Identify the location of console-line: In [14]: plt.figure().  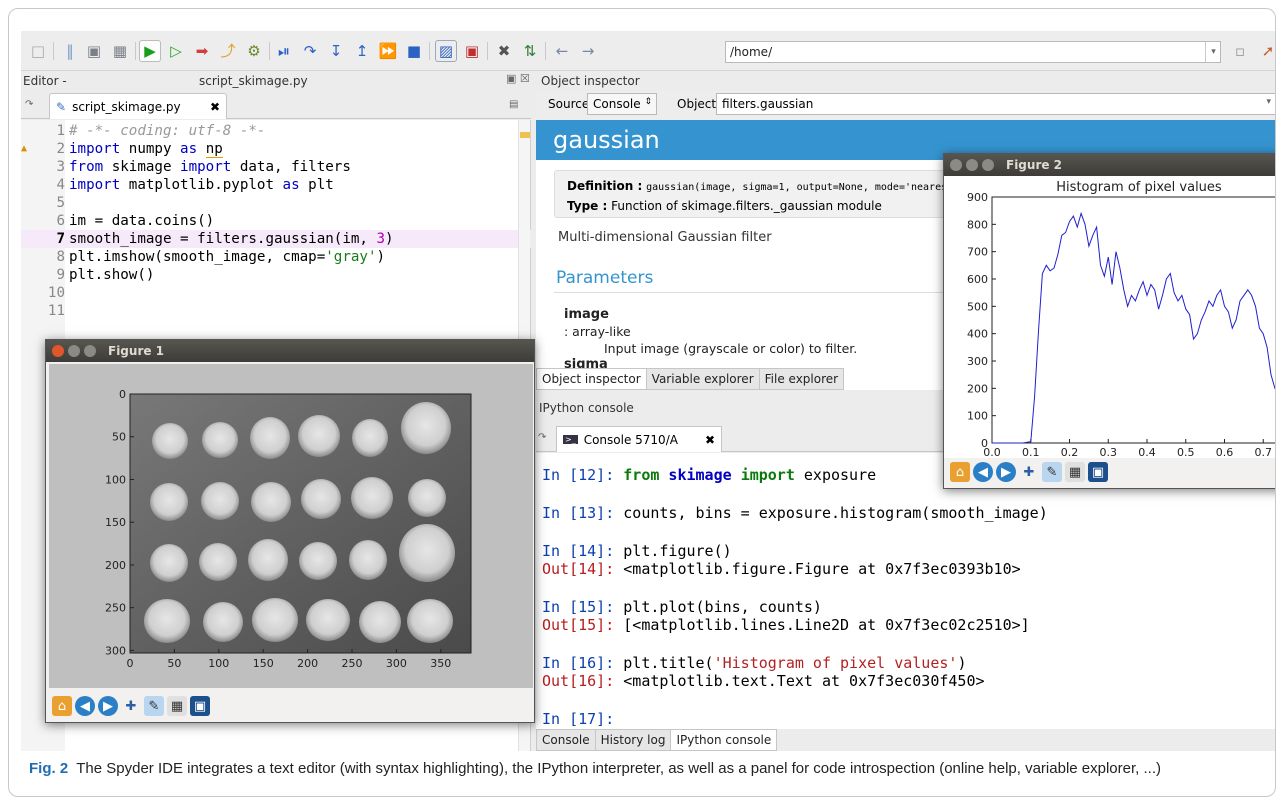
(637, 551).